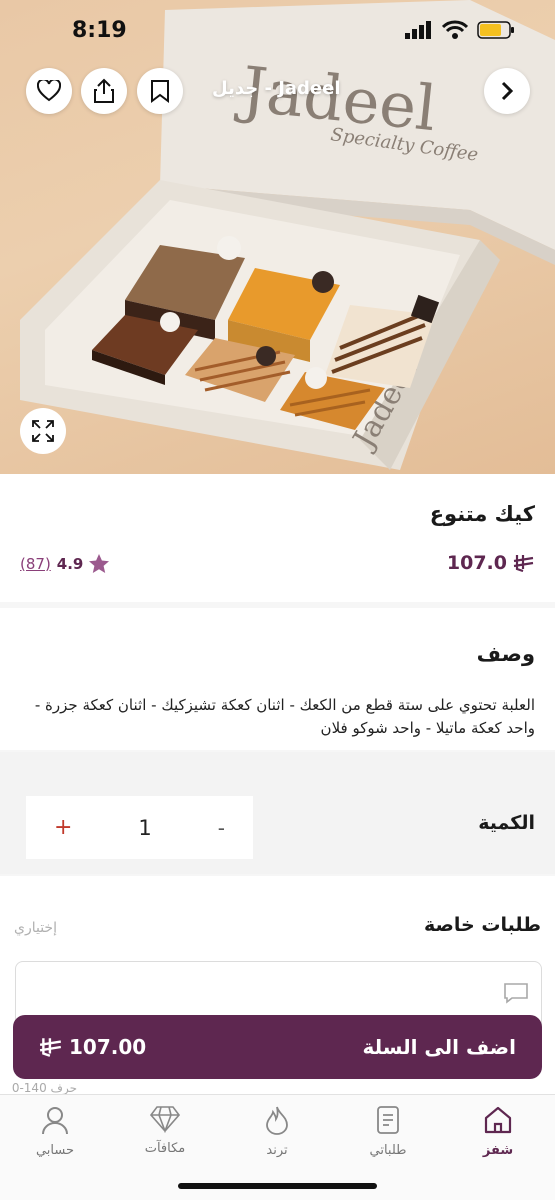 This screenshot has width=555, height=1200. I want to click on bookmark-button, so click(160, 91).